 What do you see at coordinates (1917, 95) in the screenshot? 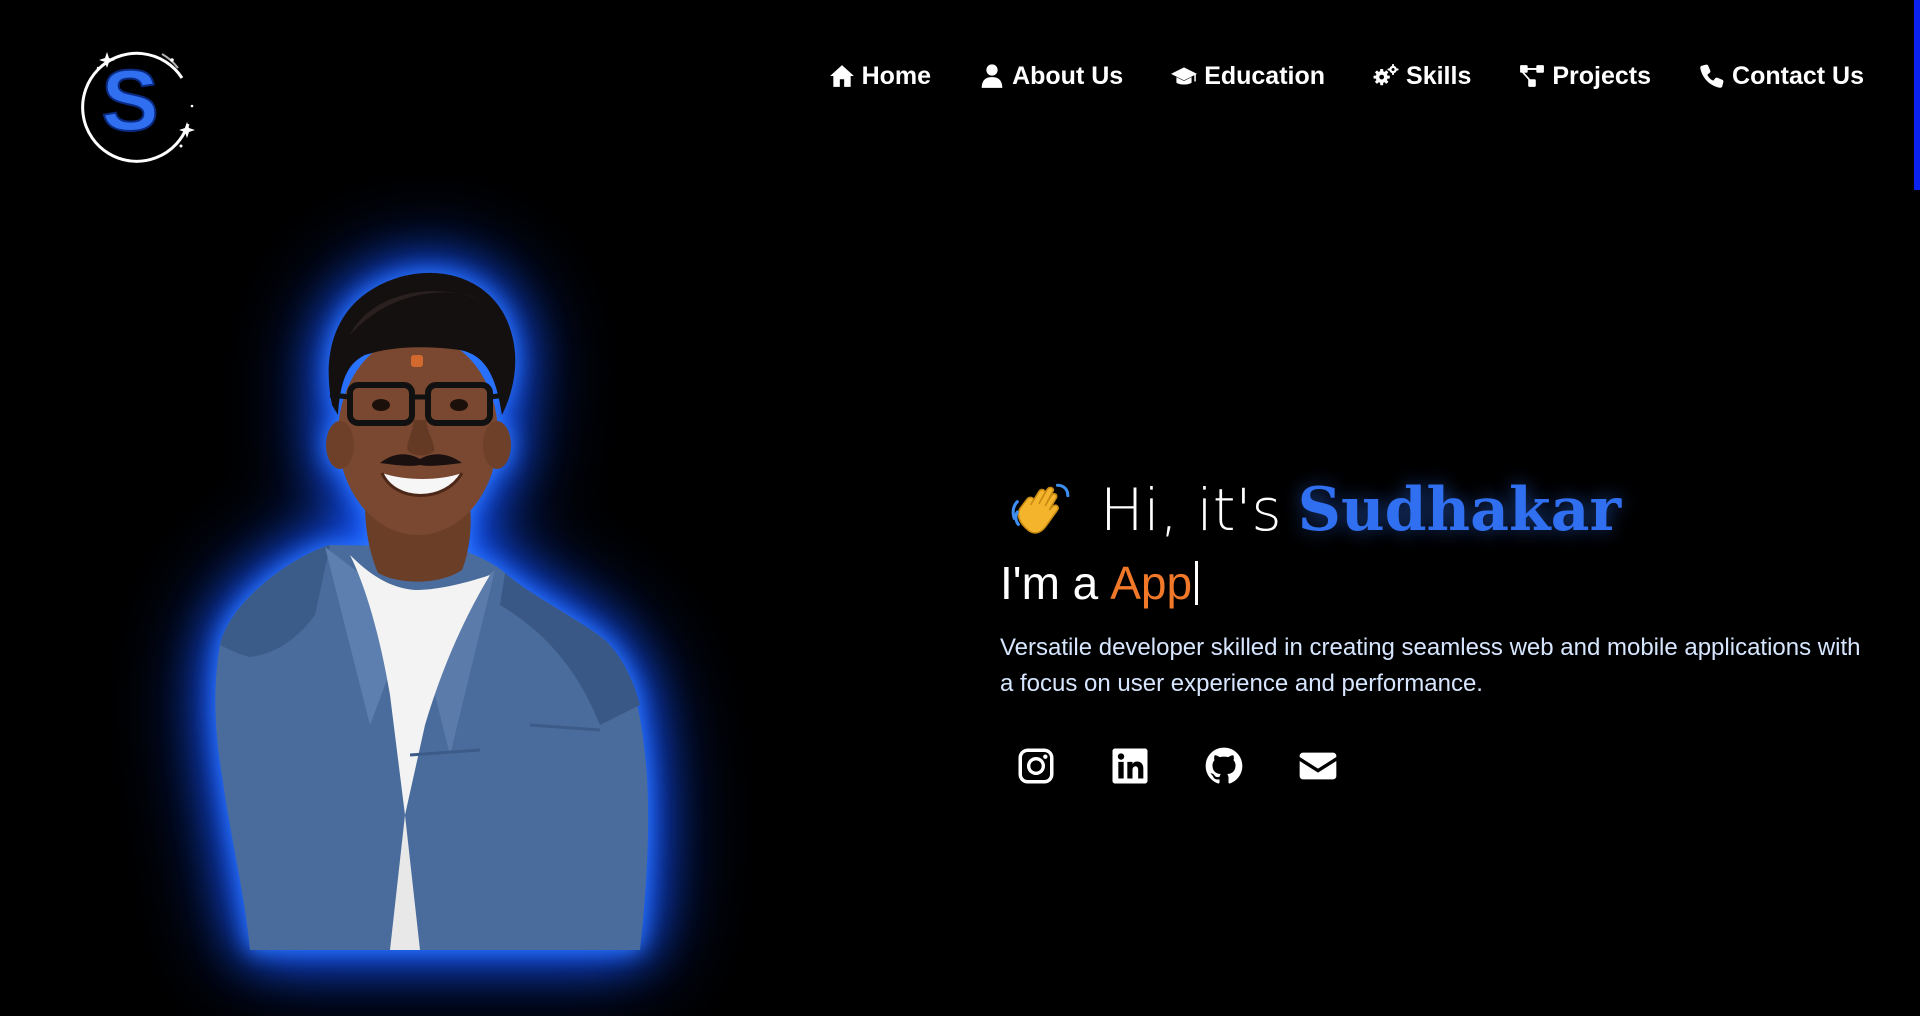
I see `scroll-progress-bar` at bounding box center [1917, 95].